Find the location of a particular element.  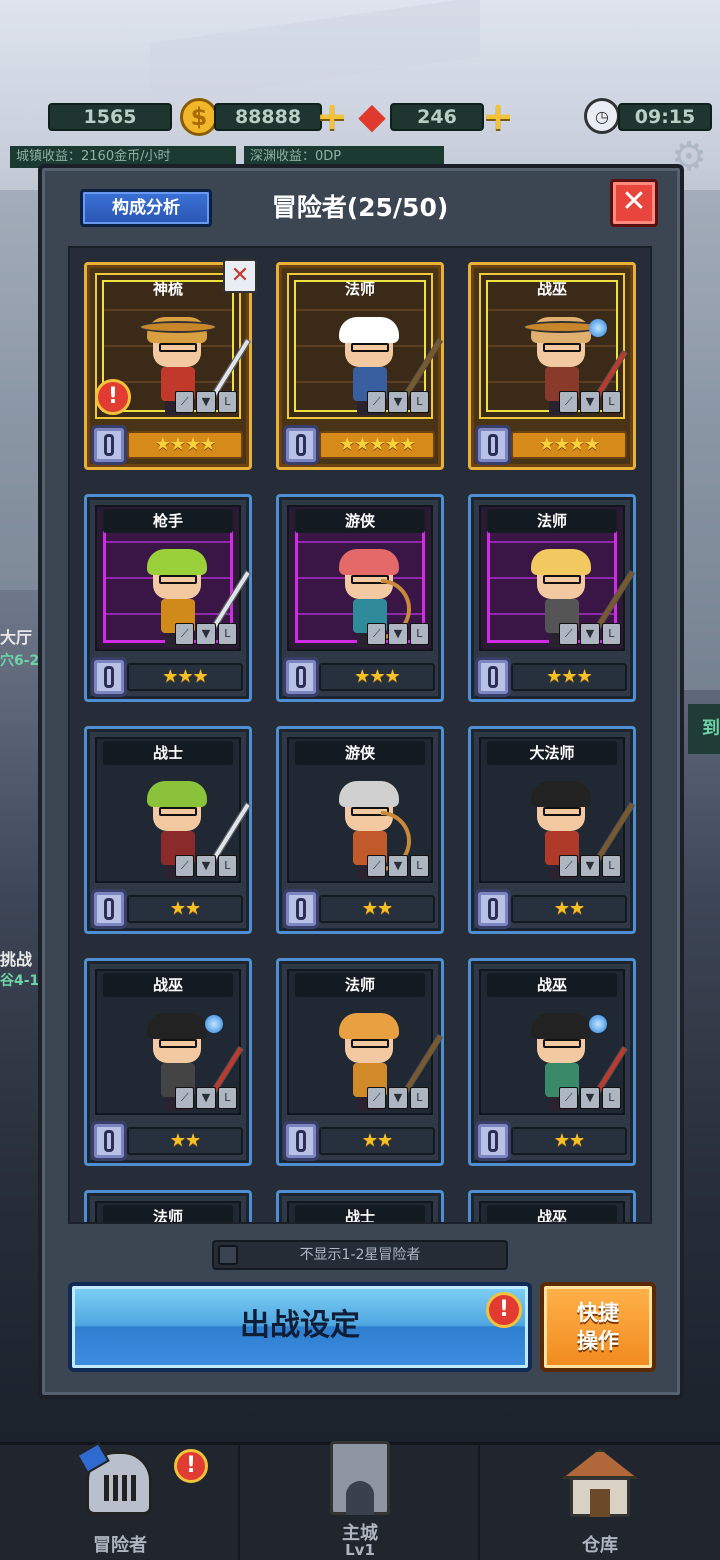

adventurer-card: 法师 ⟋ ▼ L ★★ is located at coordinates (360, 1062).